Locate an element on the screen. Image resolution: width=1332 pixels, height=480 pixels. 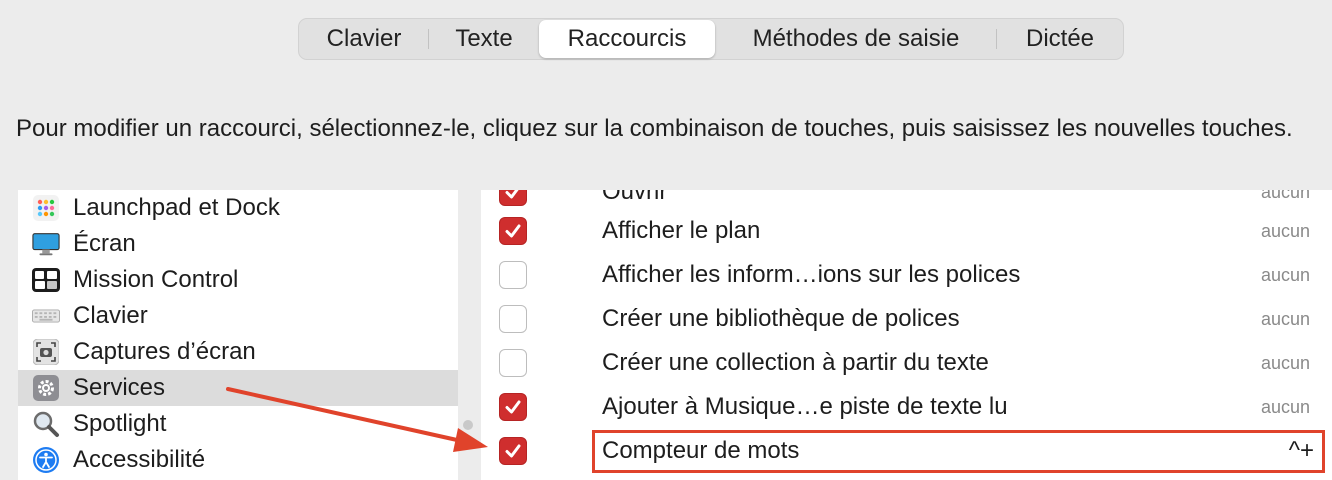
scrollbar-thumb is located at coordinates (468, 425).